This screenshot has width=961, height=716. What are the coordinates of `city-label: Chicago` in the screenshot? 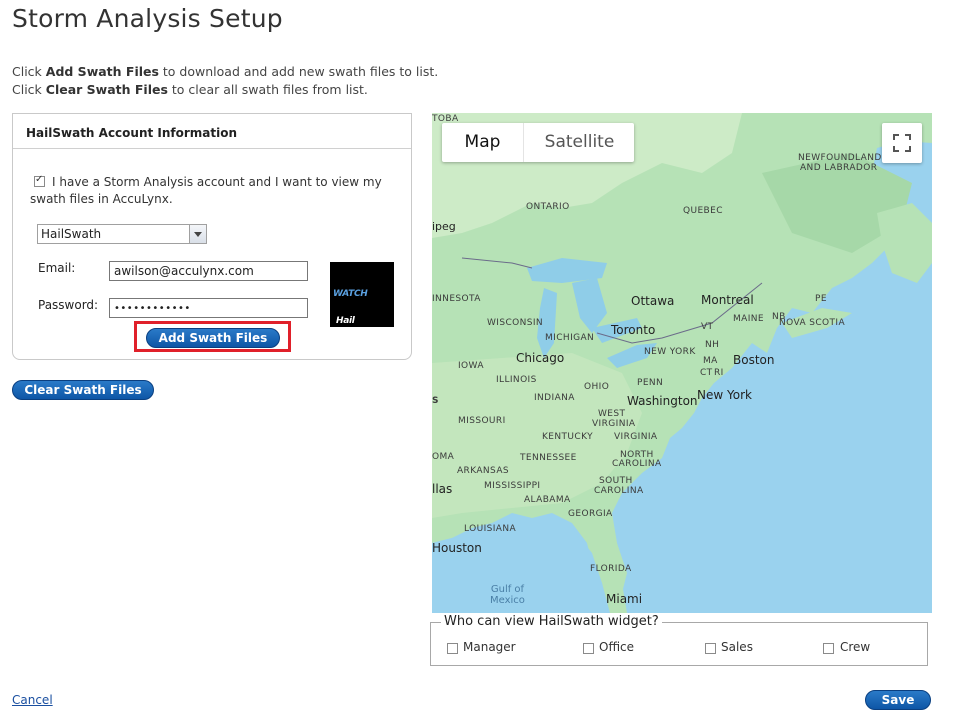 It's located at (540, 358).